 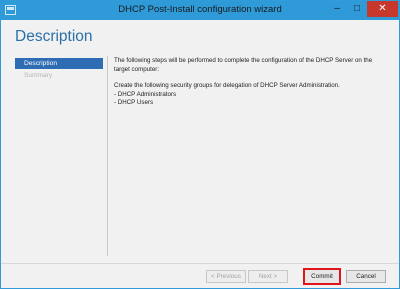 I want to click on next-button: Next >, so click(x=268, y=276).